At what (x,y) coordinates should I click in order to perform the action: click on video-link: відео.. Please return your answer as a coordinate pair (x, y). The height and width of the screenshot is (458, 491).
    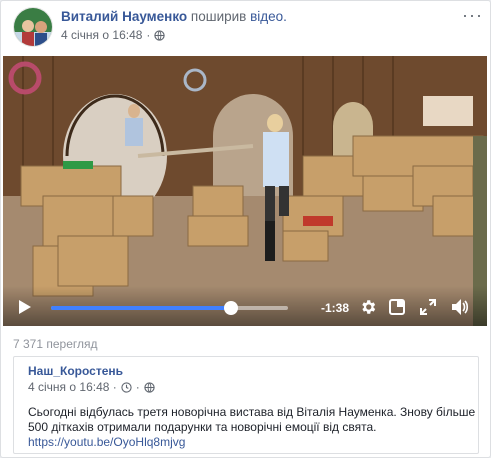
    Looking at the image, I should click on (268, 16).